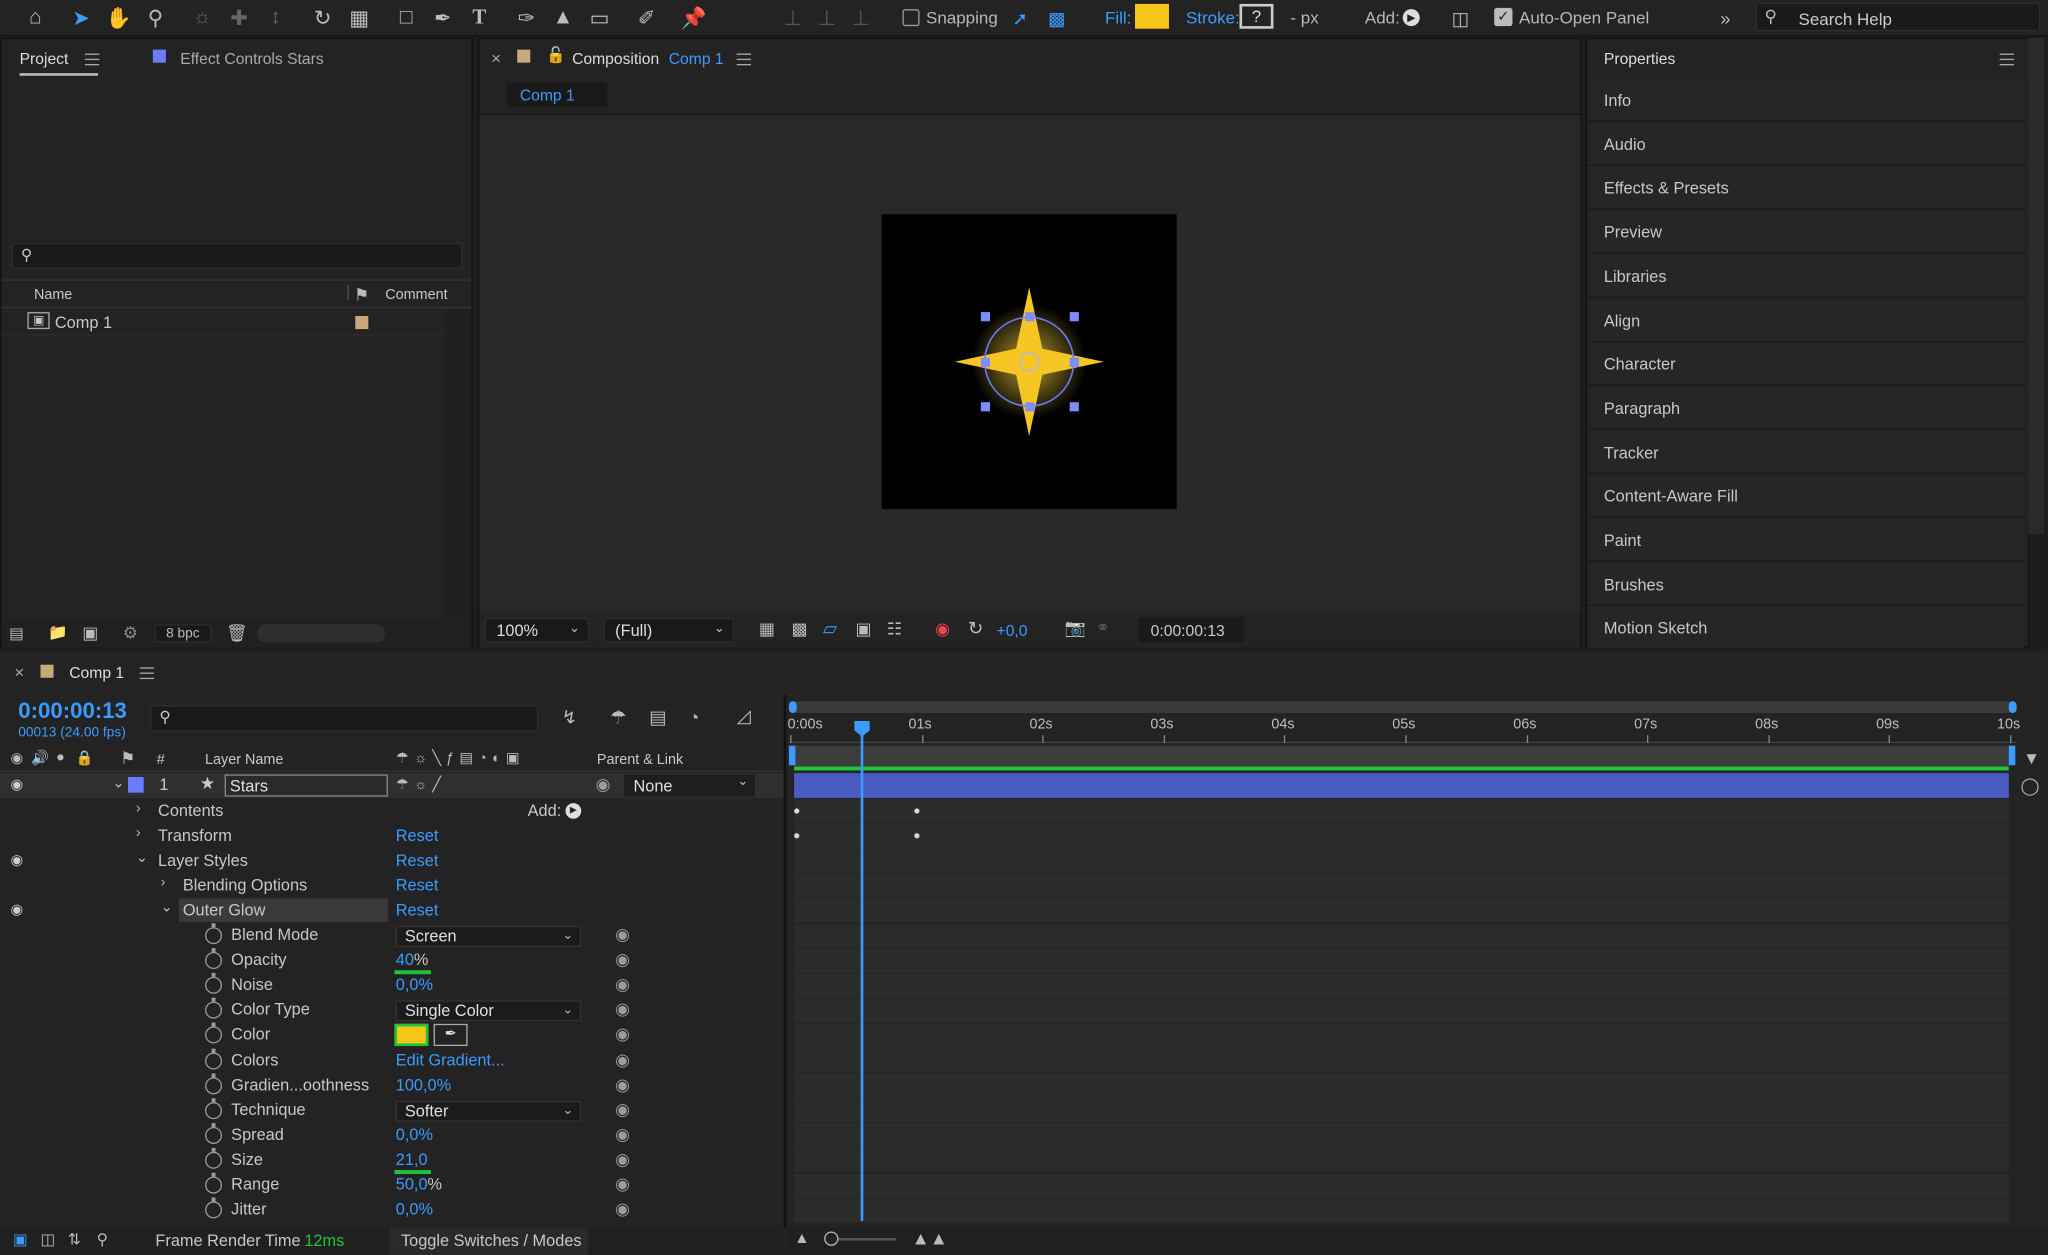 This screenshot has height=1255, width=2048. Describe the element at coordinates (344, 718) in the screenshot. I see `timeline-search-input: ⚲` at that location.